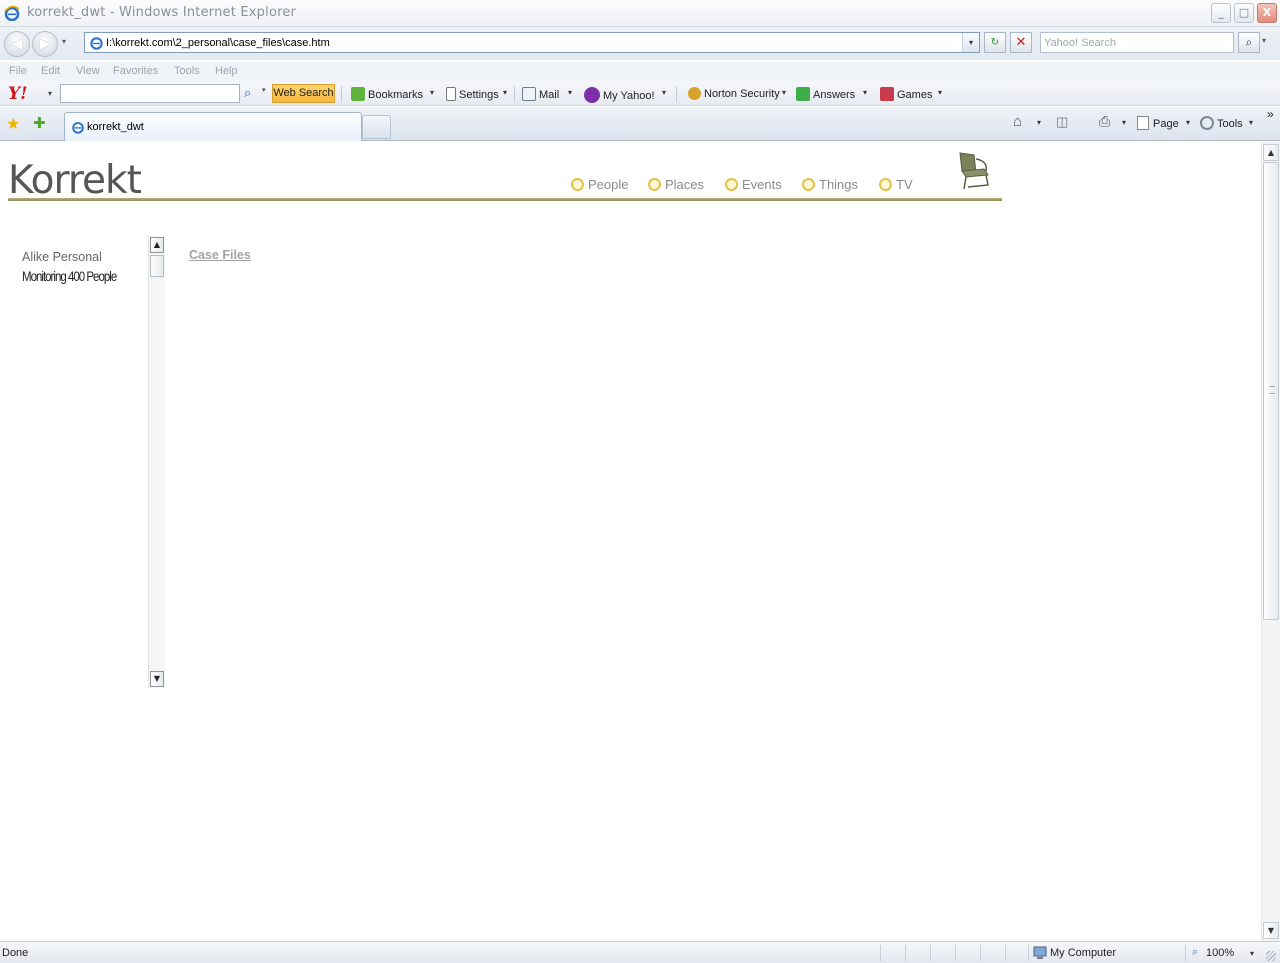 The width and height of the screenshot is (1280, 963). What do you see at coordinates (549, 95) in the screenshot?
I see `mail-label: Mail` at bounding box center [549, 95].